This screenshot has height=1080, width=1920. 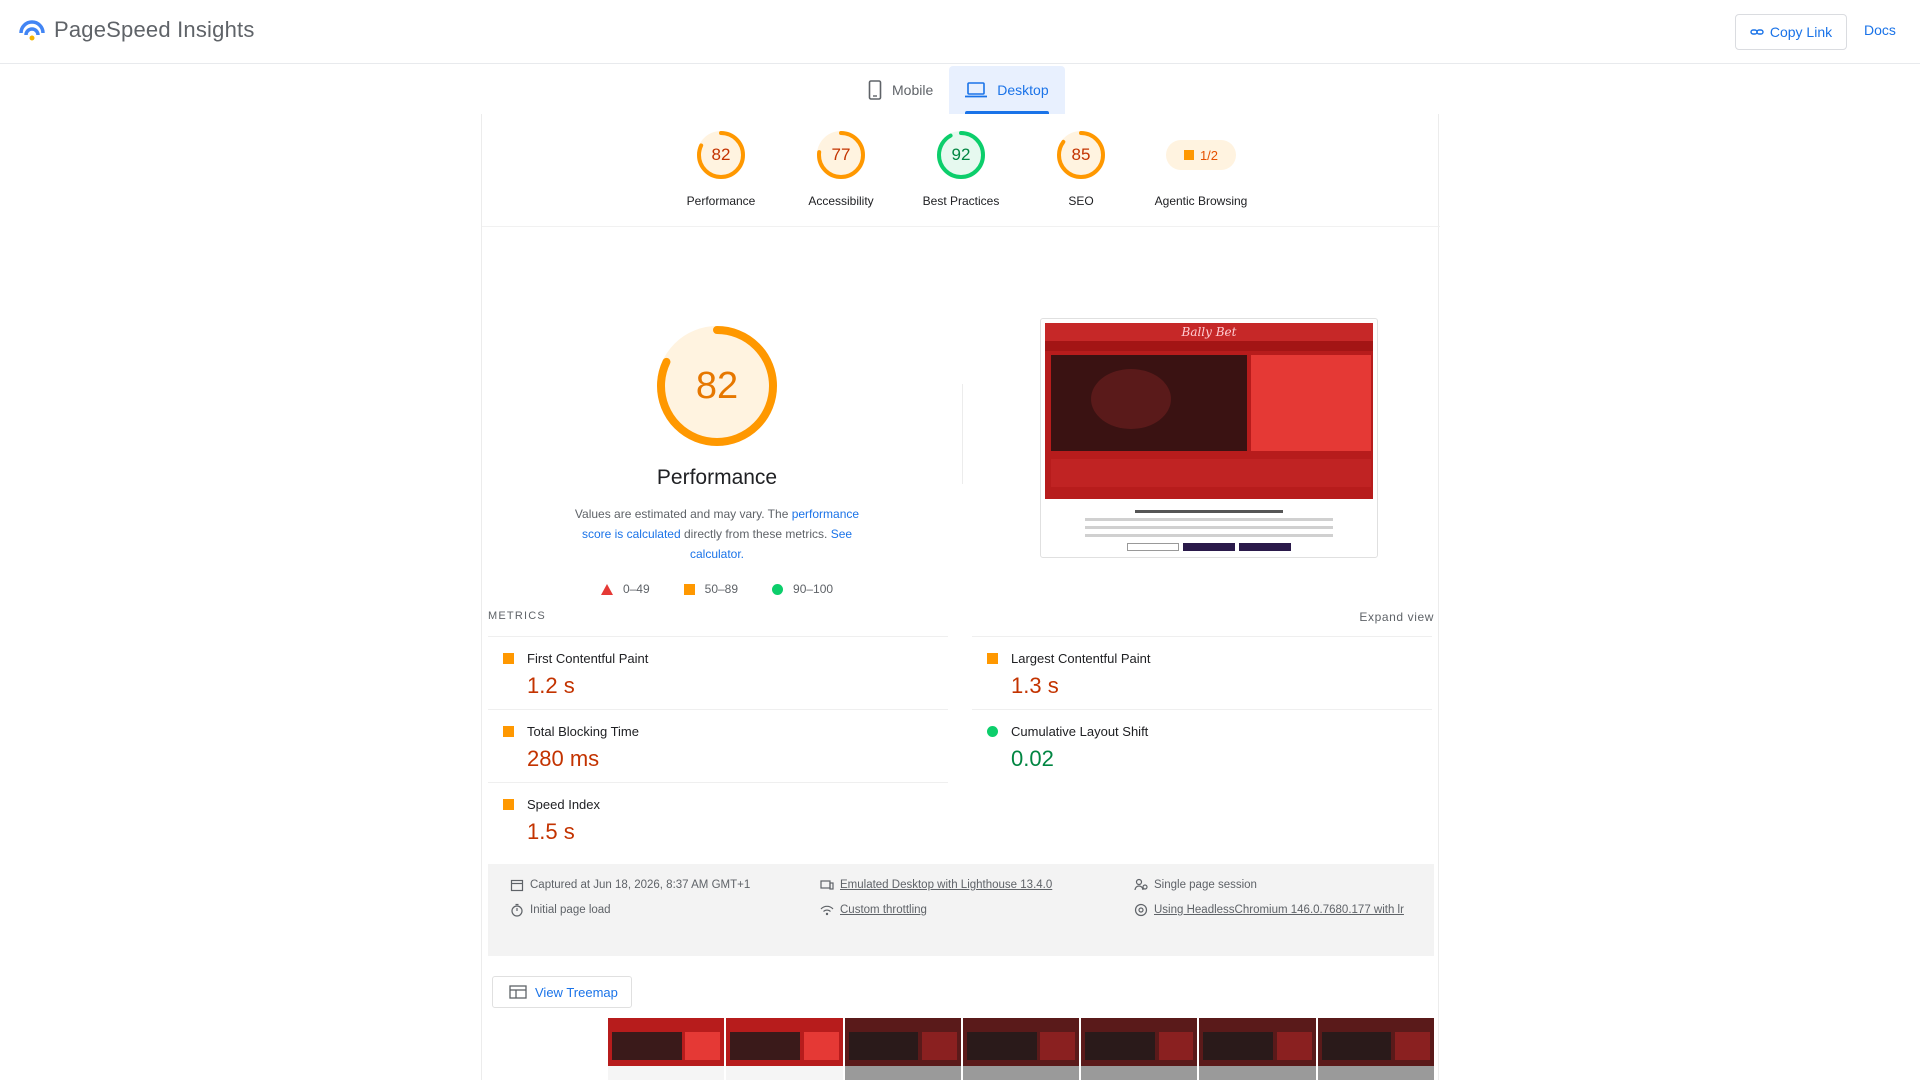 I want to click on calendar-icon, so click(x=517, y=885).